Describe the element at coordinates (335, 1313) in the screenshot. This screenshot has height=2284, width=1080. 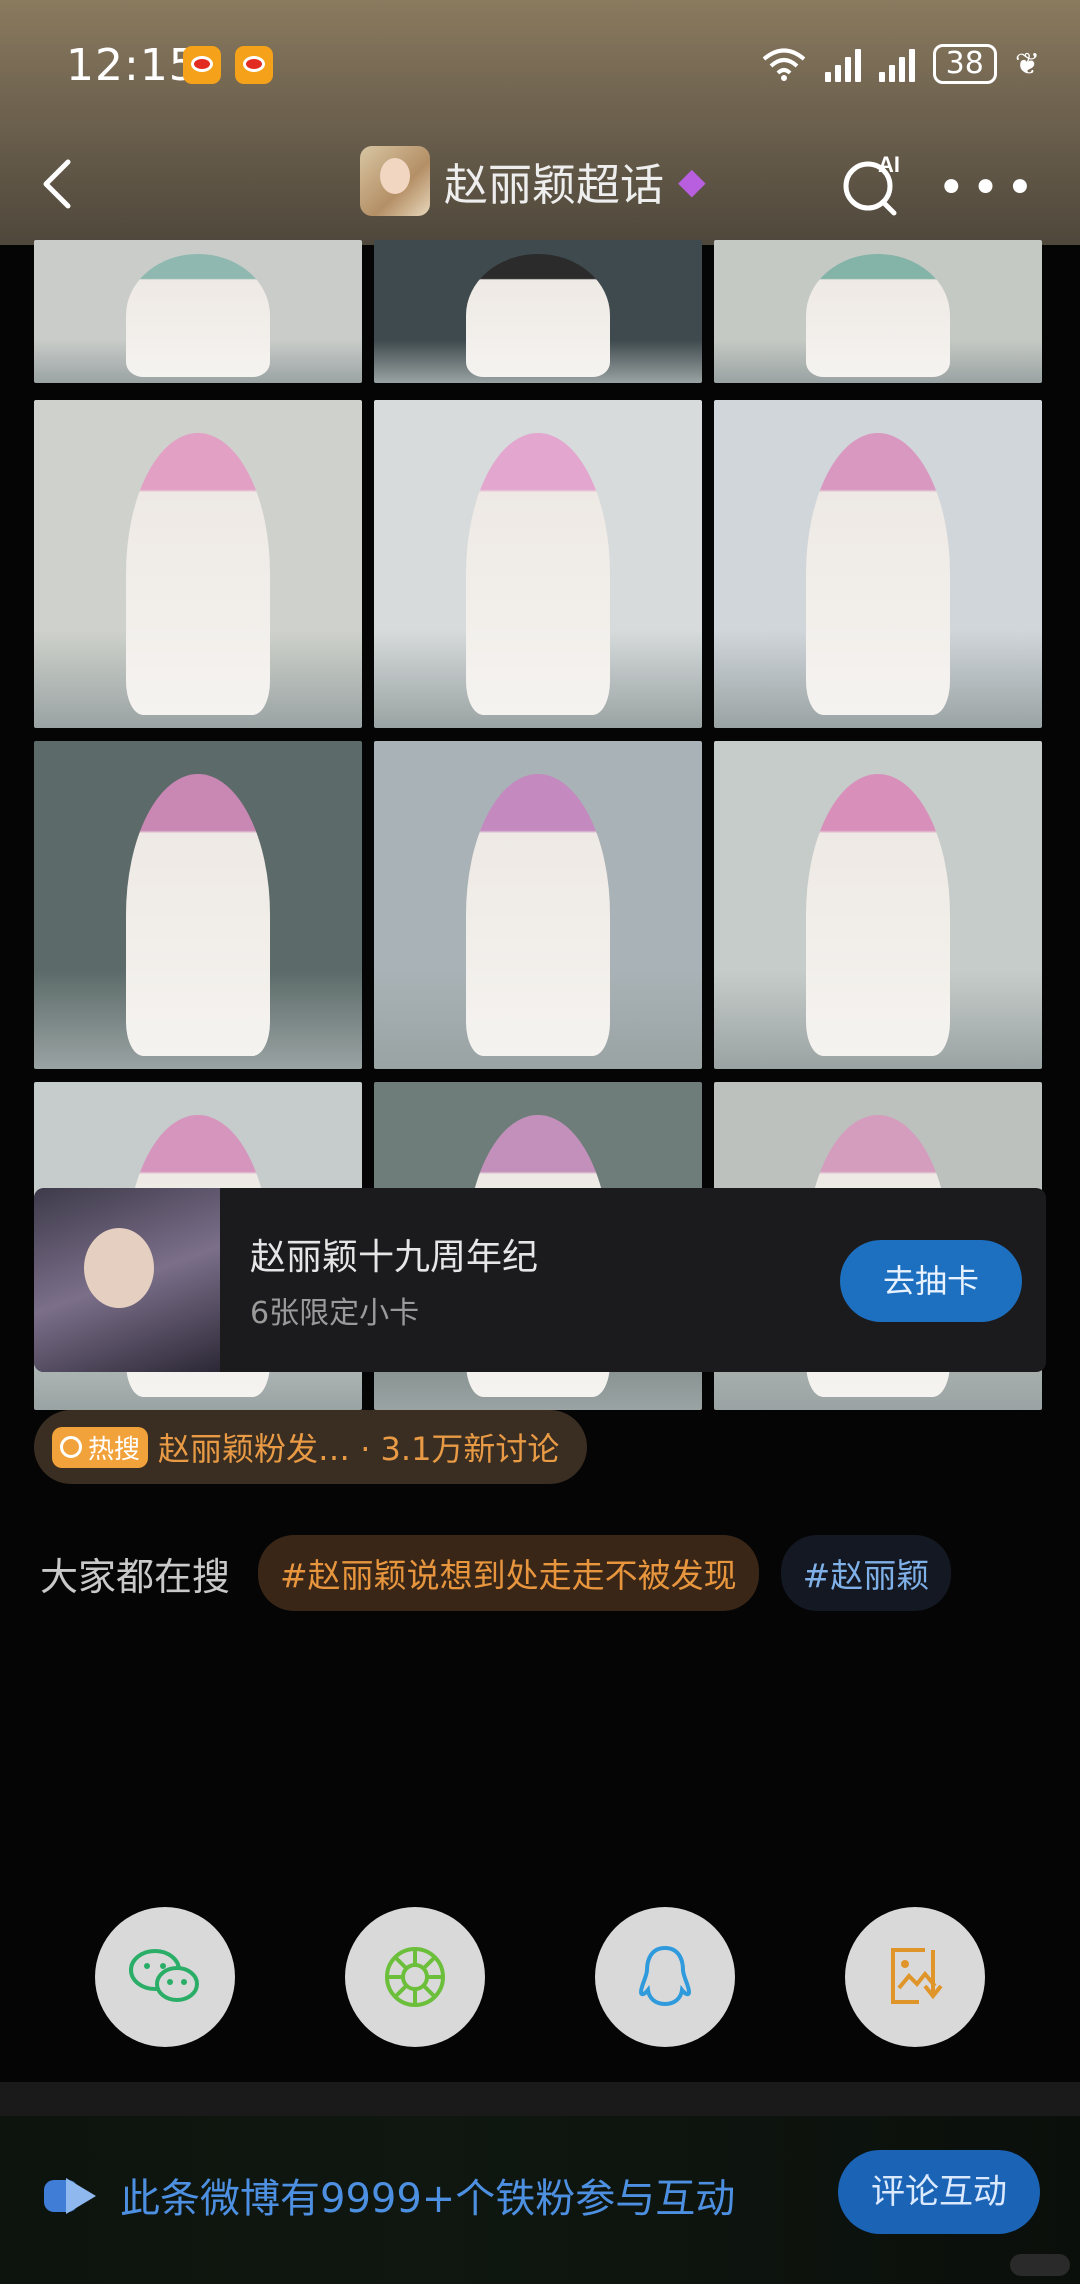
I see `promo-card-subtitle: 6张限定小卡` at that location.